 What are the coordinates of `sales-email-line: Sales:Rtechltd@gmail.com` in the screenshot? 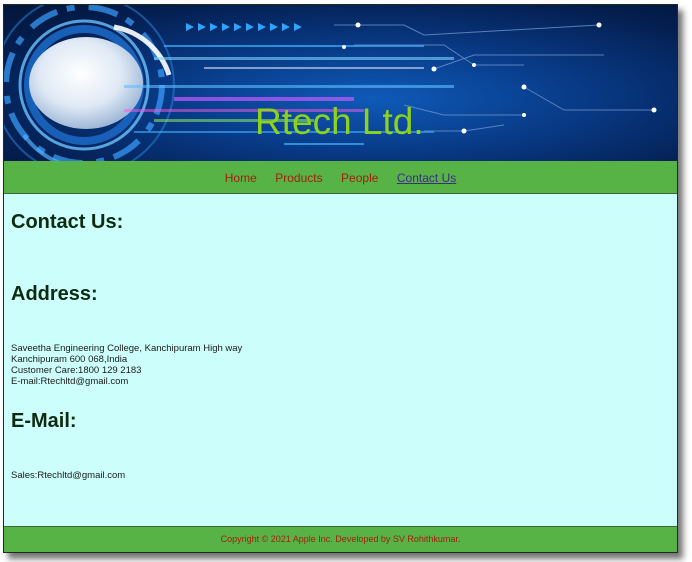 It's located at (68, 475).